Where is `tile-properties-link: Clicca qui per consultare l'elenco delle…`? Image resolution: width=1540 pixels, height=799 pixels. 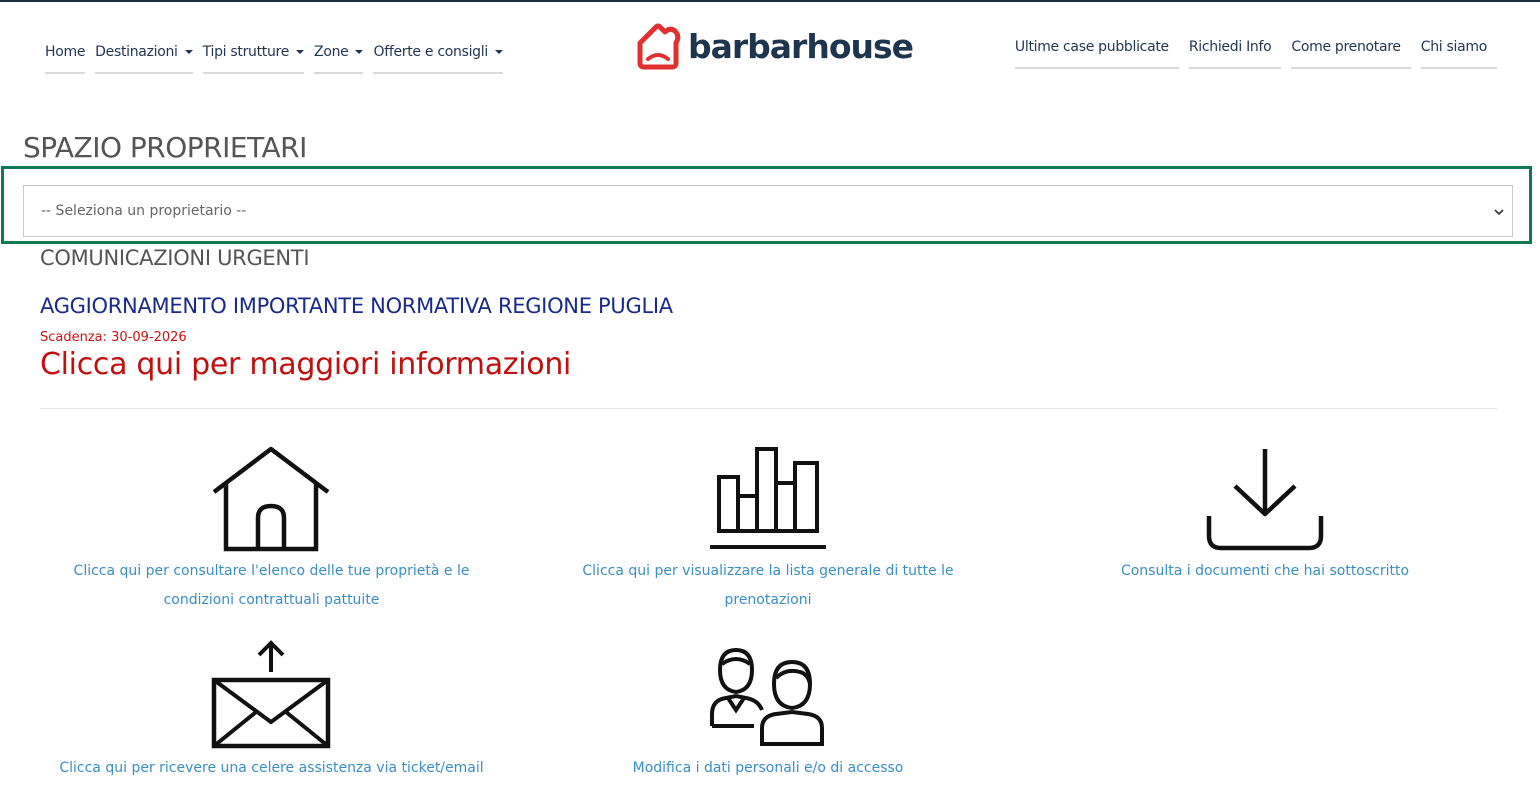 tile-properties-link: Clicca qui per consultare l'elenco delle… is located at coordinates (271, 586).